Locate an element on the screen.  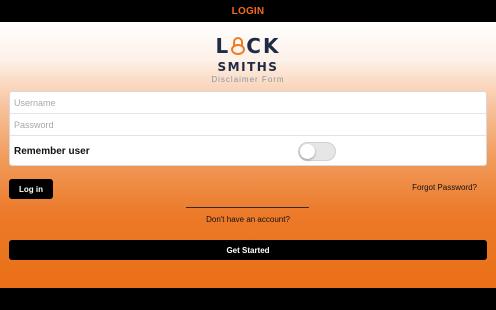
remember-user-label: Remember user is located at coordinates (52, 151).